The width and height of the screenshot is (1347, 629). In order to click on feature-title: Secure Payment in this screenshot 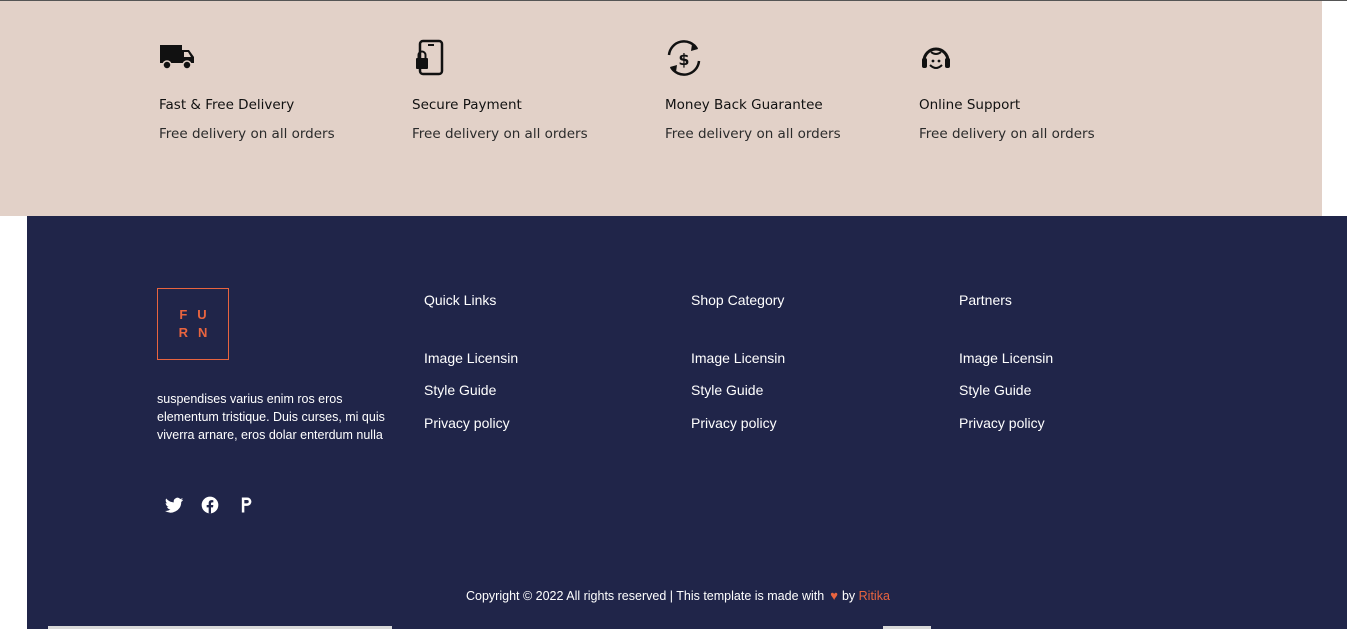, I will do `click(467, 105)`.